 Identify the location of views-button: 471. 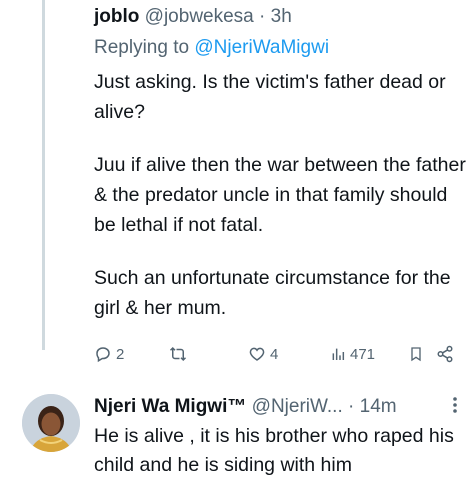
(352, 354).